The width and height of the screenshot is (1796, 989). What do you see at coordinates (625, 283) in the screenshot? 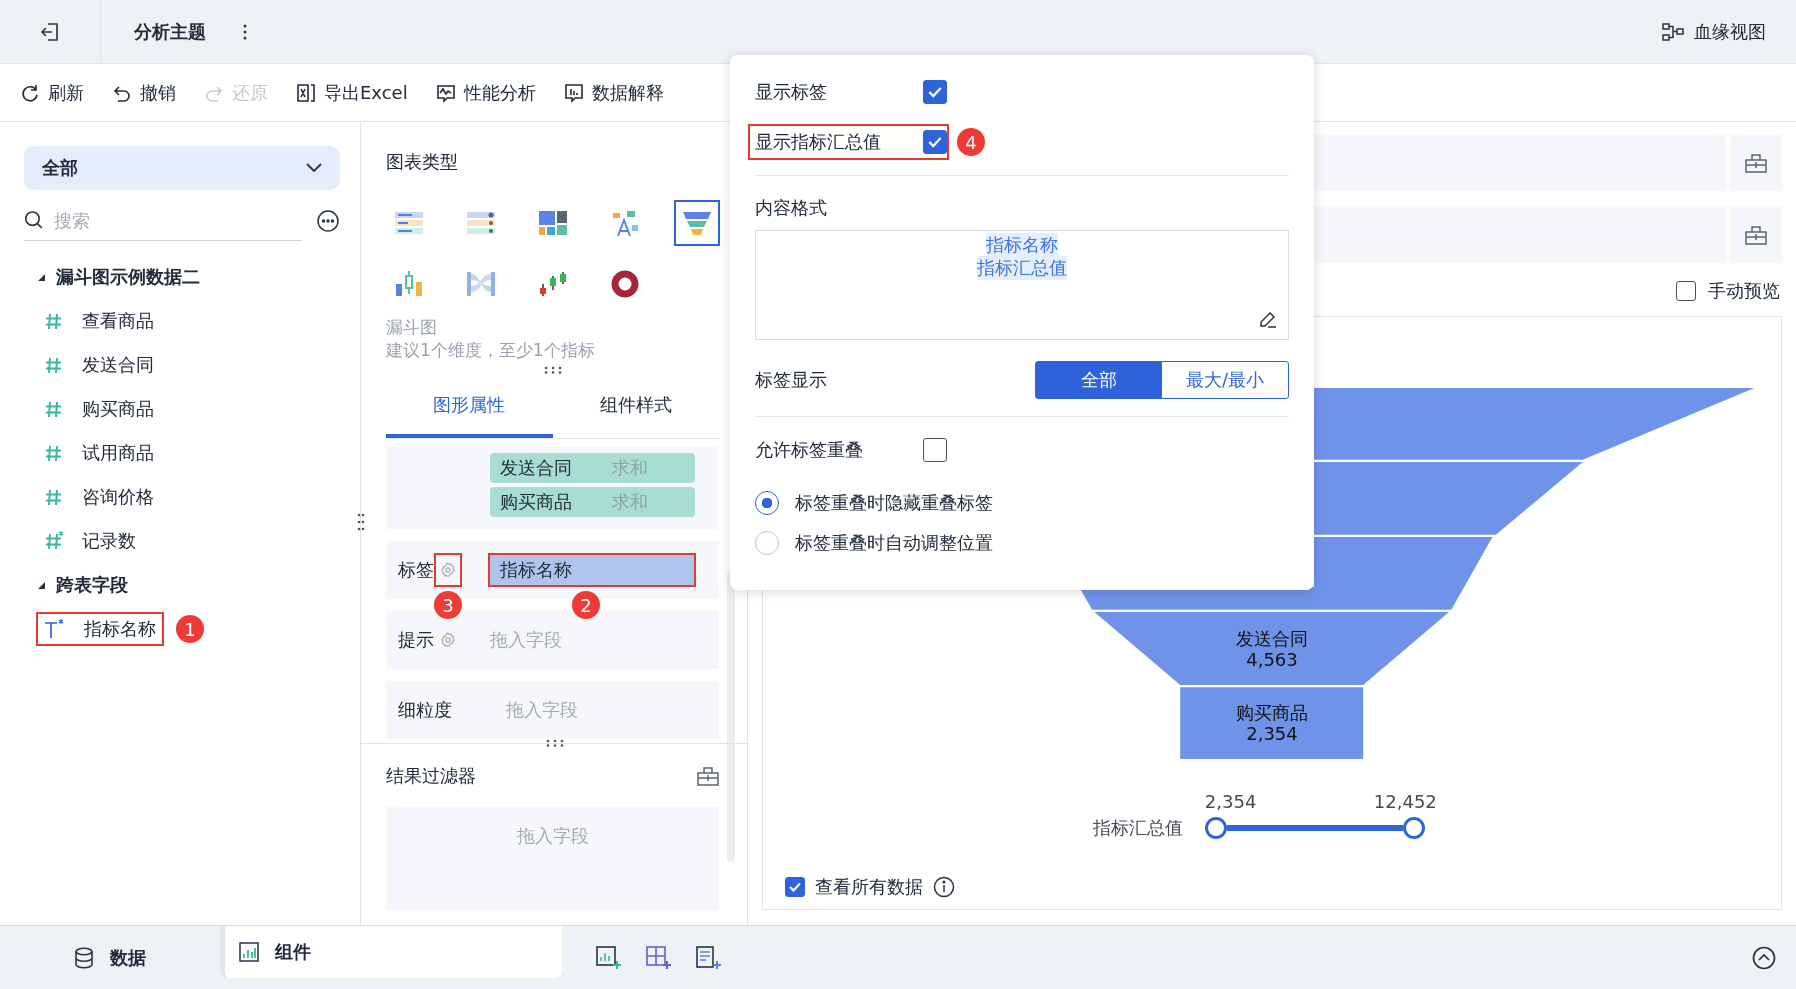
I see `ring-icon` at bounding box center [625, 283].